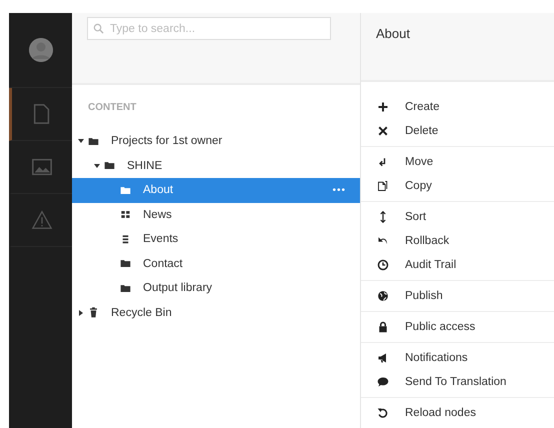 The width and height of the screenshot is (554, 428). I want to click on tree-item: SHINE, so click(216, 166).